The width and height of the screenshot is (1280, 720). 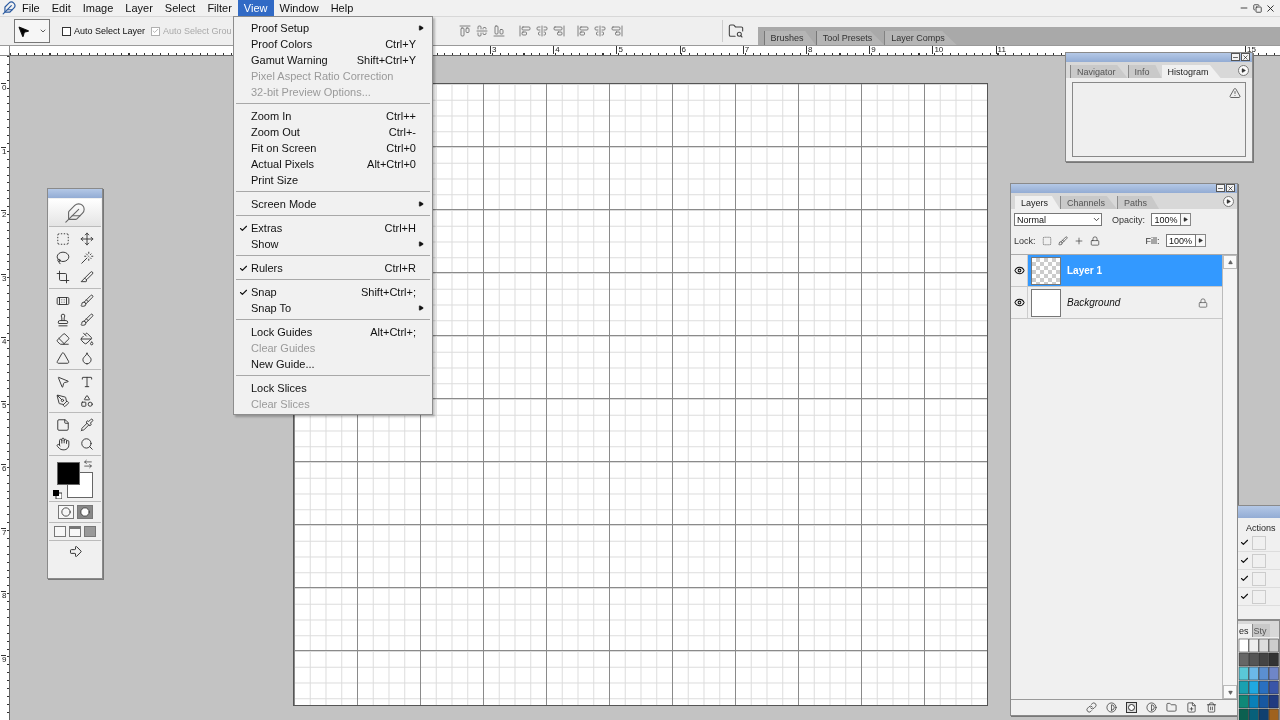 I want to click on fill-stepper, so click(x=1200, y=240).